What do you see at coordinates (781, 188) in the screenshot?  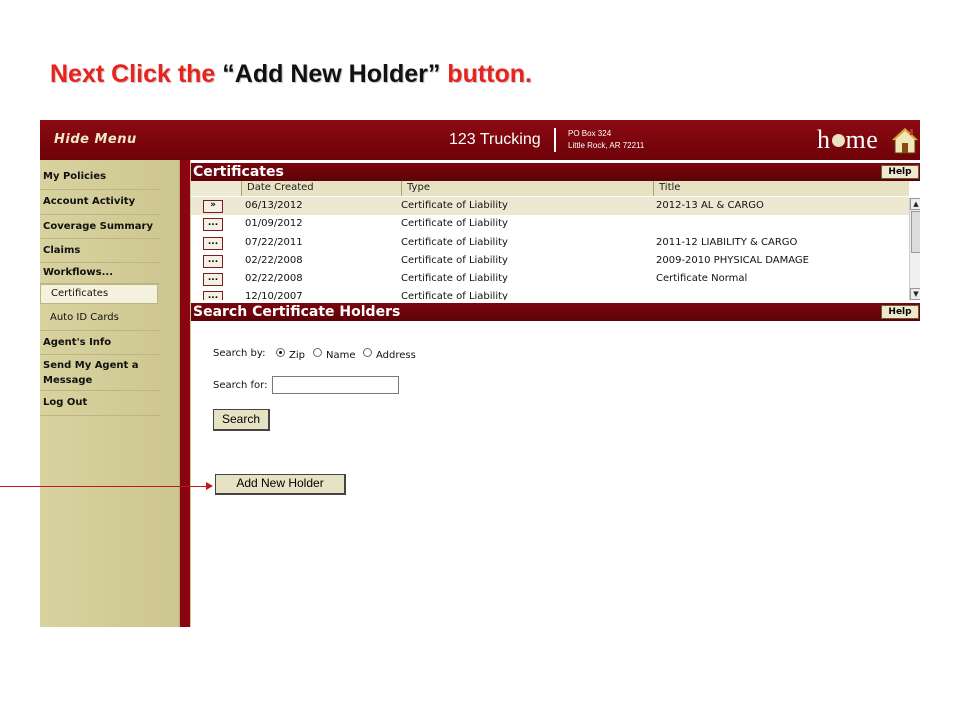 I see `column-title: Title` at bounding box center [781, 188].